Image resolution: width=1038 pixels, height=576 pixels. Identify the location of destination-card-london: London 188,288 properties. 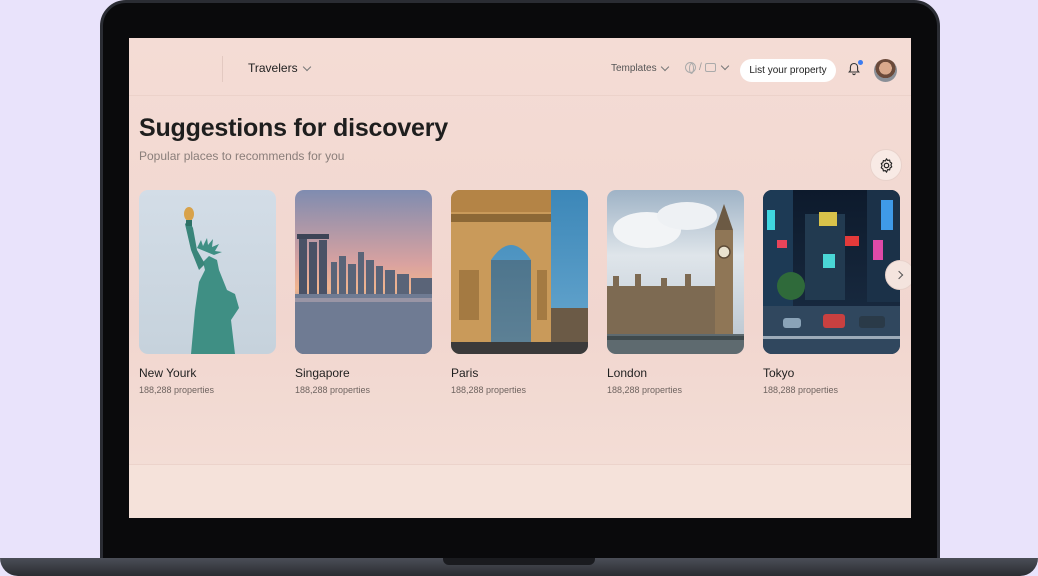
(675, 292).